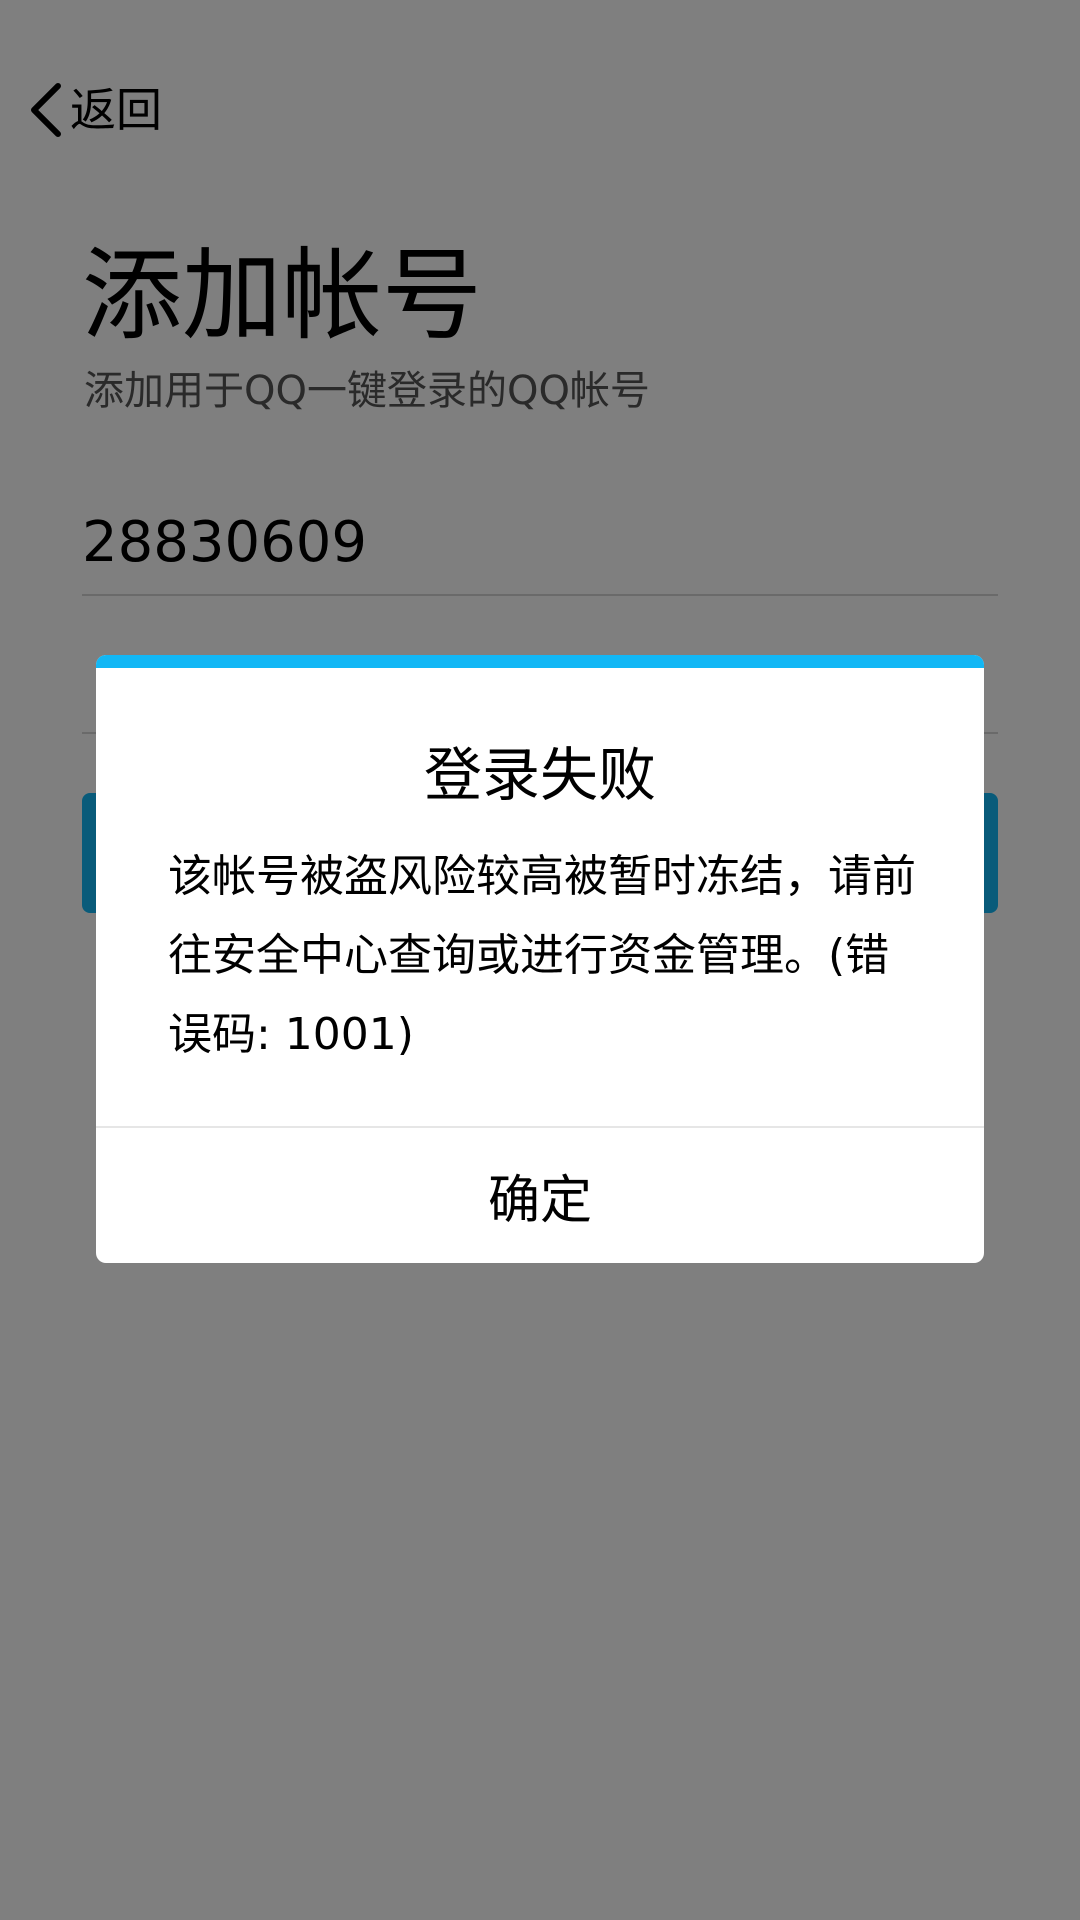 The width and height of the screenshot is (1080, 1920). Describe the element at coordinates (540, 661) in the screenshot. I see `dialog-accent-bar` at that location.